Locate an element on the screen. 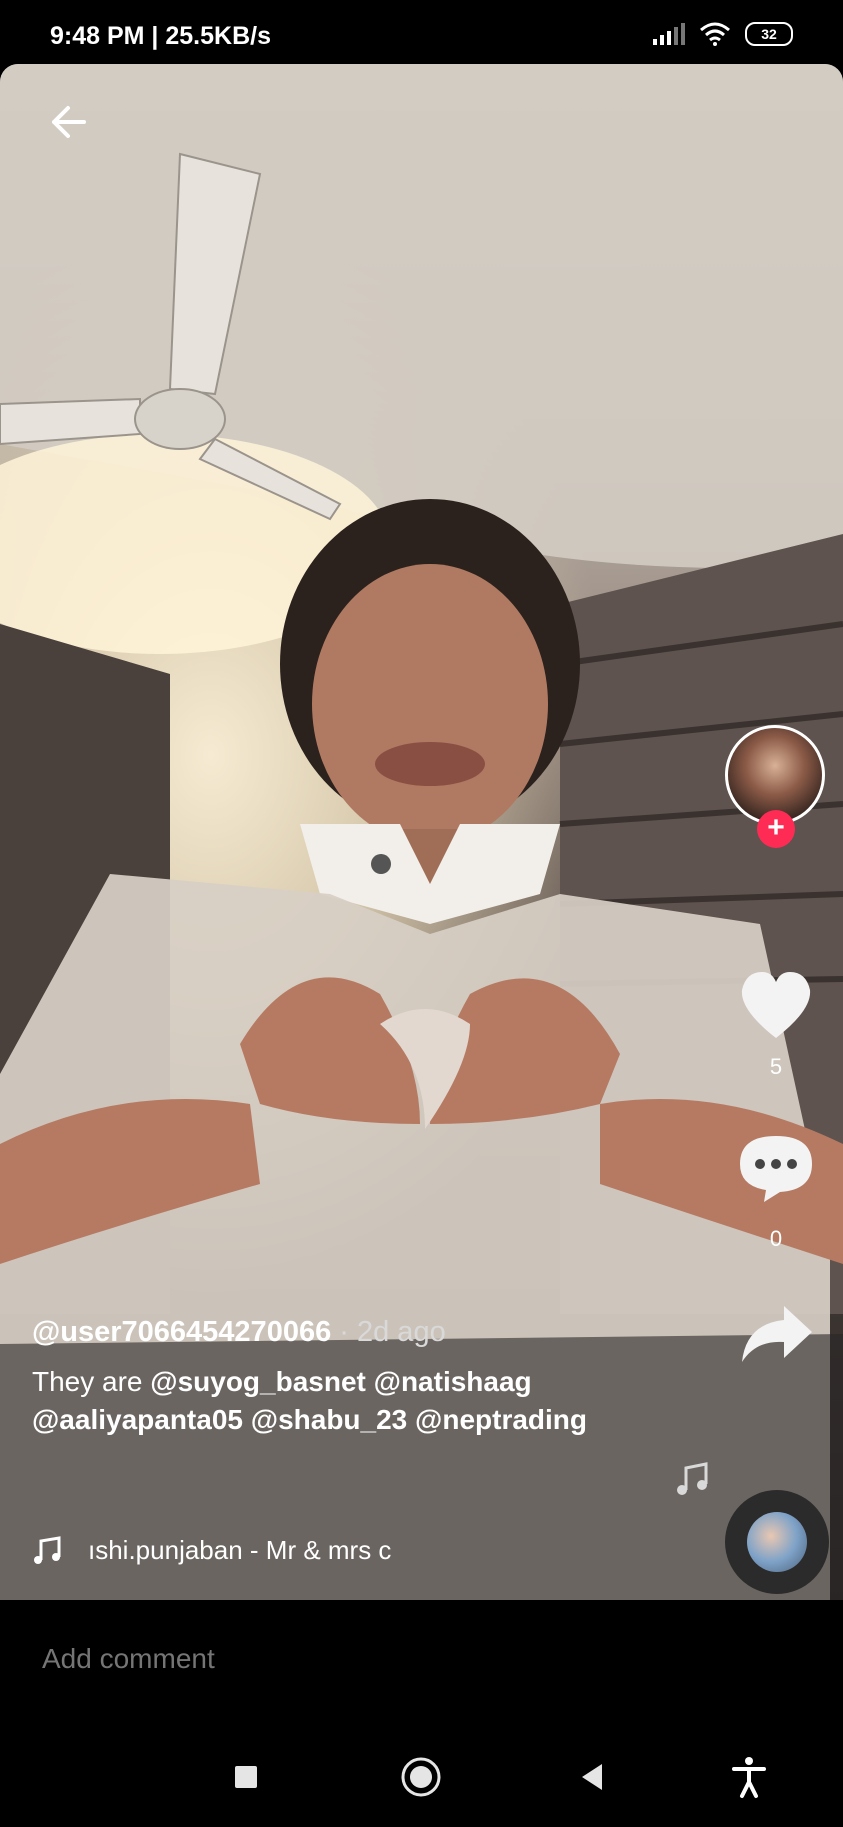  music-note-icon is located at coordinates (47, 1549).